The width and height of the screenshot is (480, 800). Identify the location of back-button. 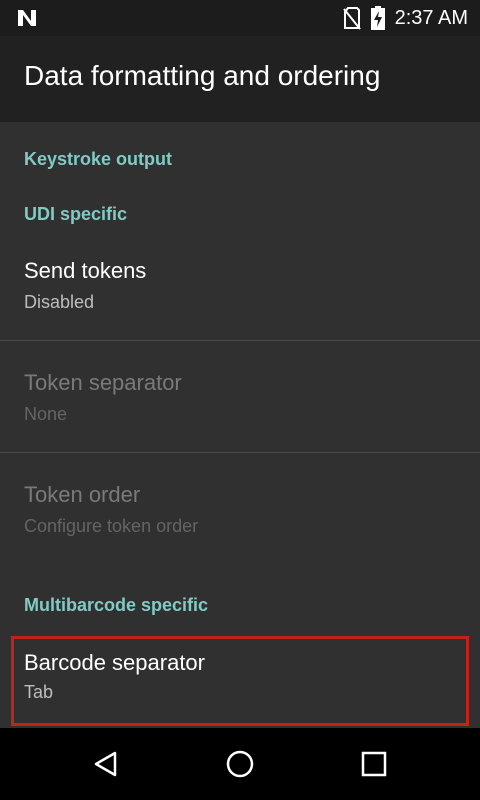
(106, 764).